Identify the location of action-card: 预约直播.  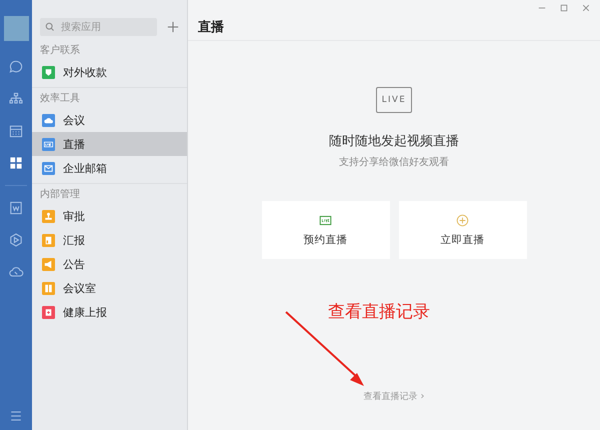
(326, 230).